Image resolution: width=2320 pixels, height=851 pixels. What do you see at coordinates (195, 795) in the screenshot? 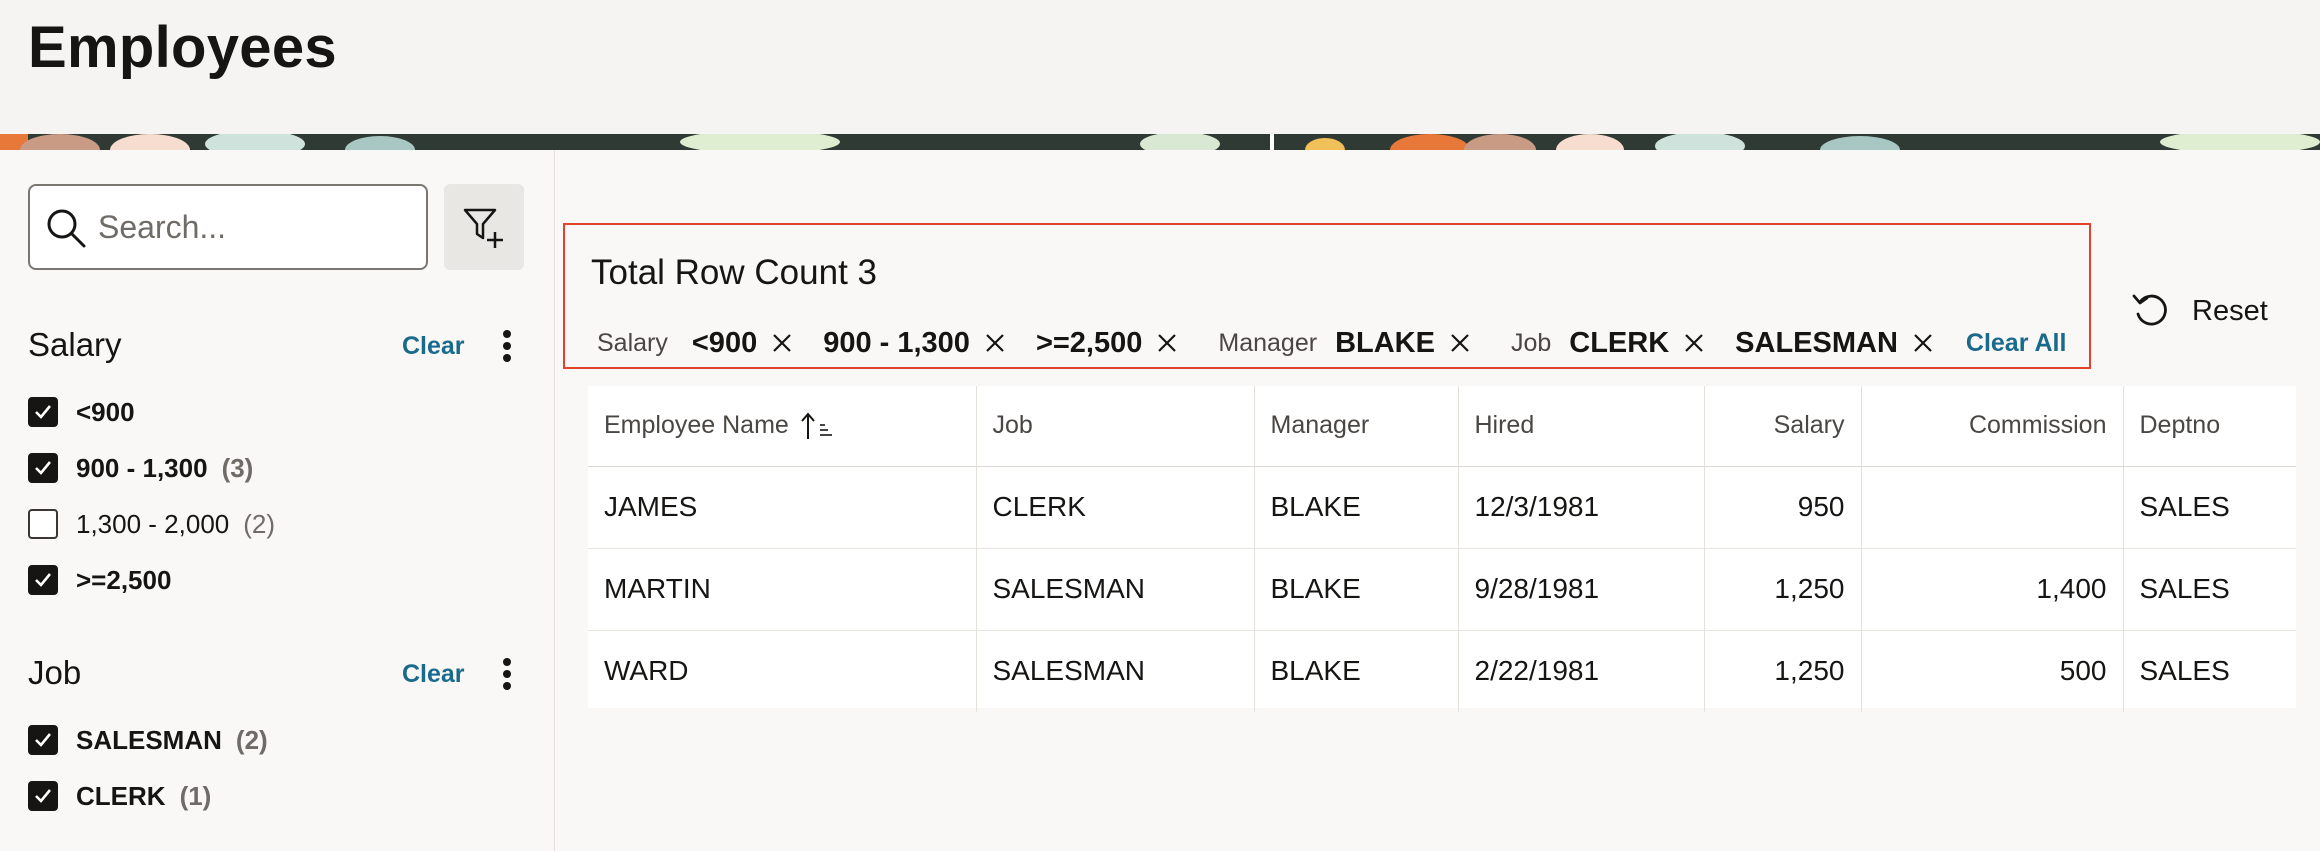
I see `facet-option-count: (1)` at bounding box center [195, 795].